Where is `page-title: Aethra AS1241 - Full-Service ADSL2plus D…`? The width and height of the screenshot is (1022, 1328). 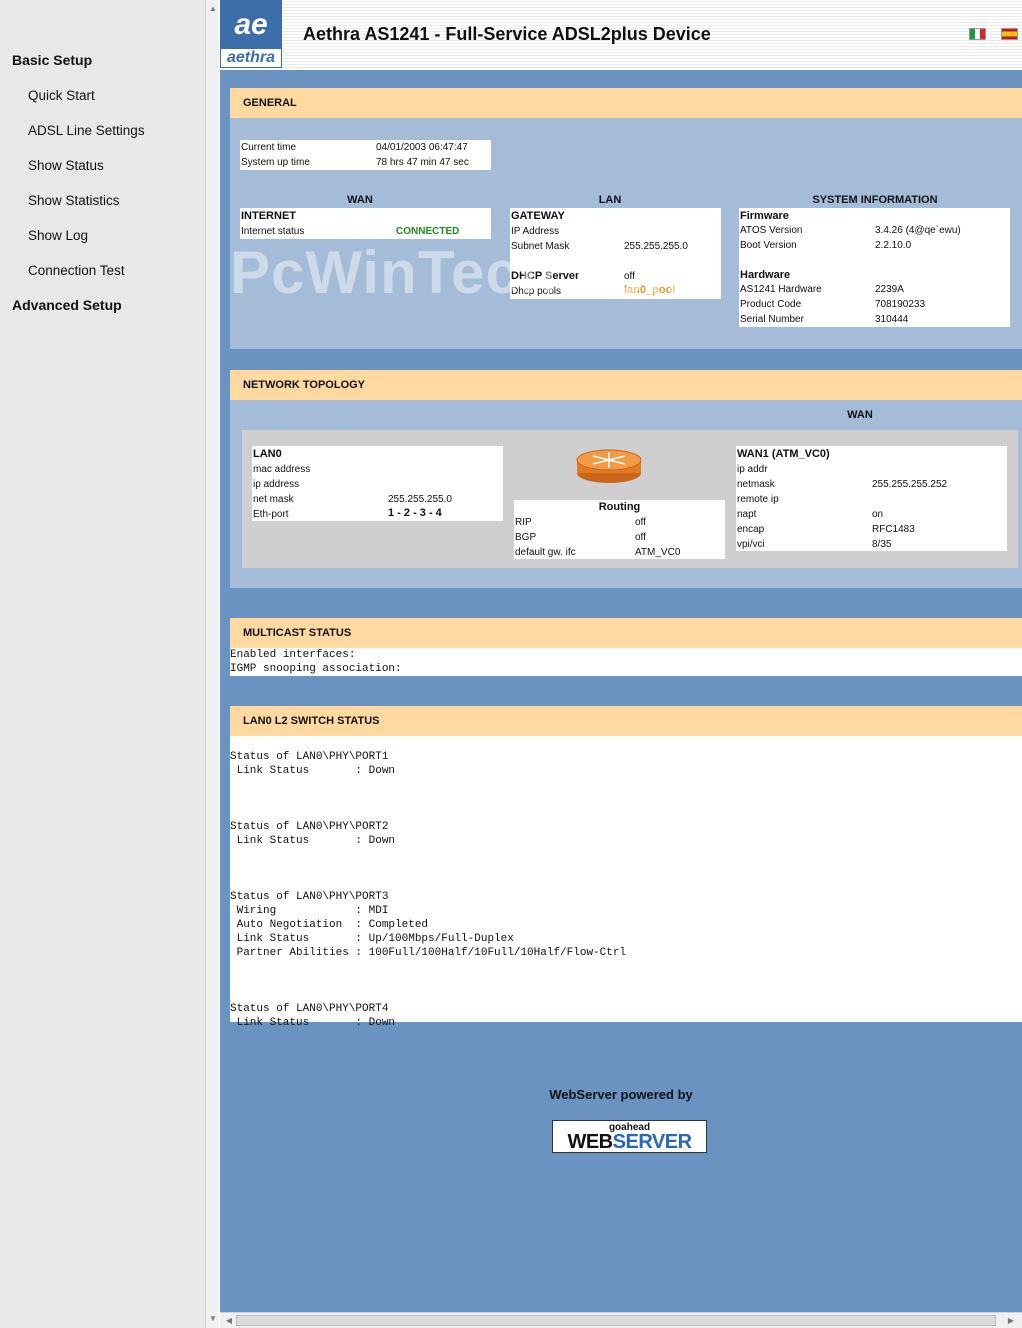 page-title: Aethra AS1241 - Full-Service ADSL2plus D… is located at coordinates (507, 34).